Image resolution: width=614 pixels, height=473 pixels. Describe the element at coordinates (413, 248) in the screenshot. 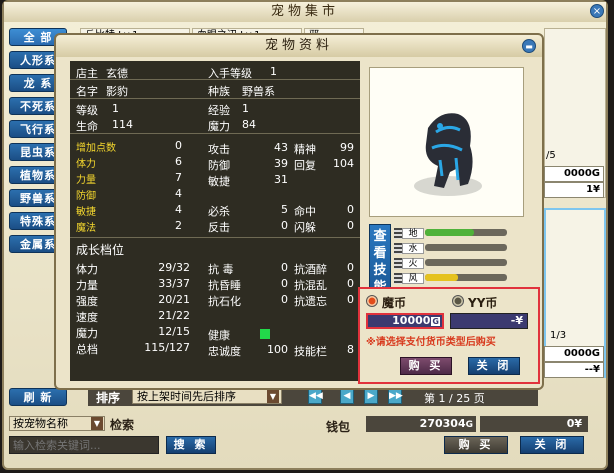

I see `element-label: 水` at that location.